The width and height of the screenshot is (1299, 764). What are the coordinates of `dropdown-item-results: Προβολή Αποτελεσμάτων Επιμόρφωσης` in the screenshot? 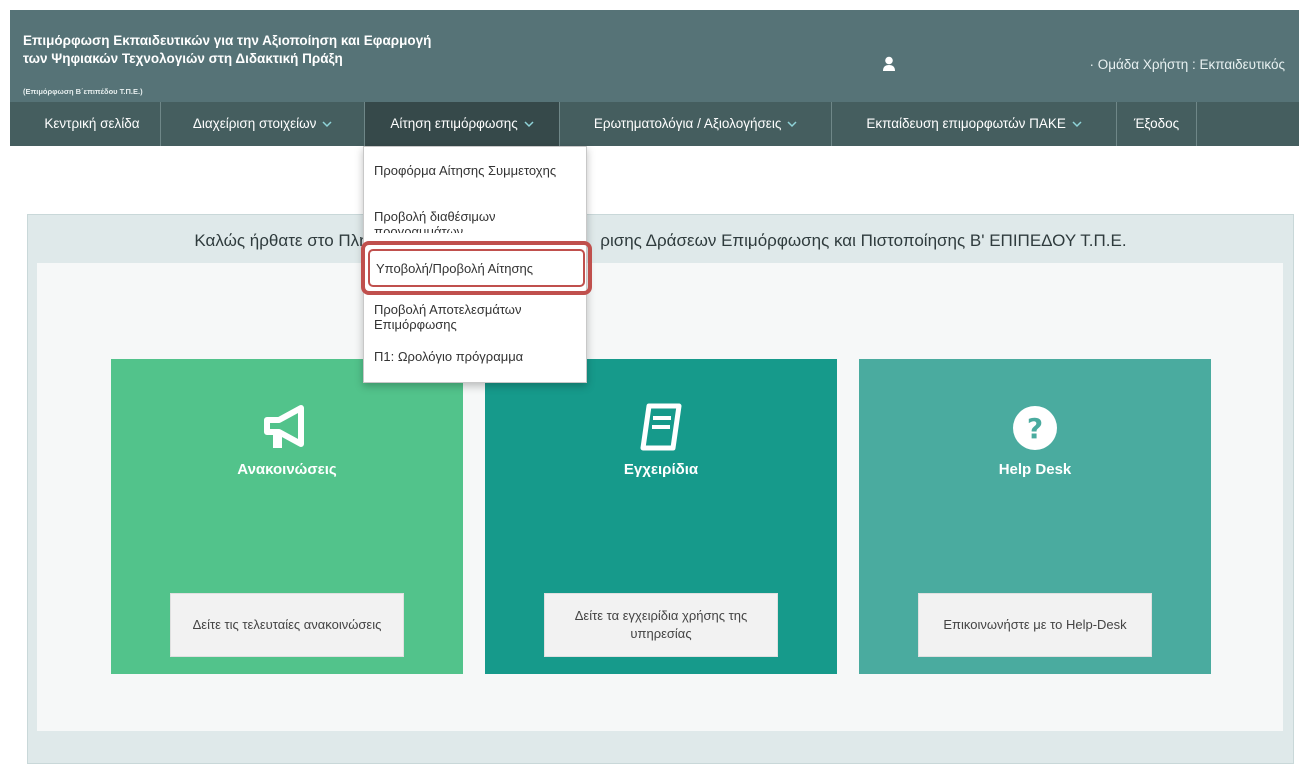 It's located at (476, 318).